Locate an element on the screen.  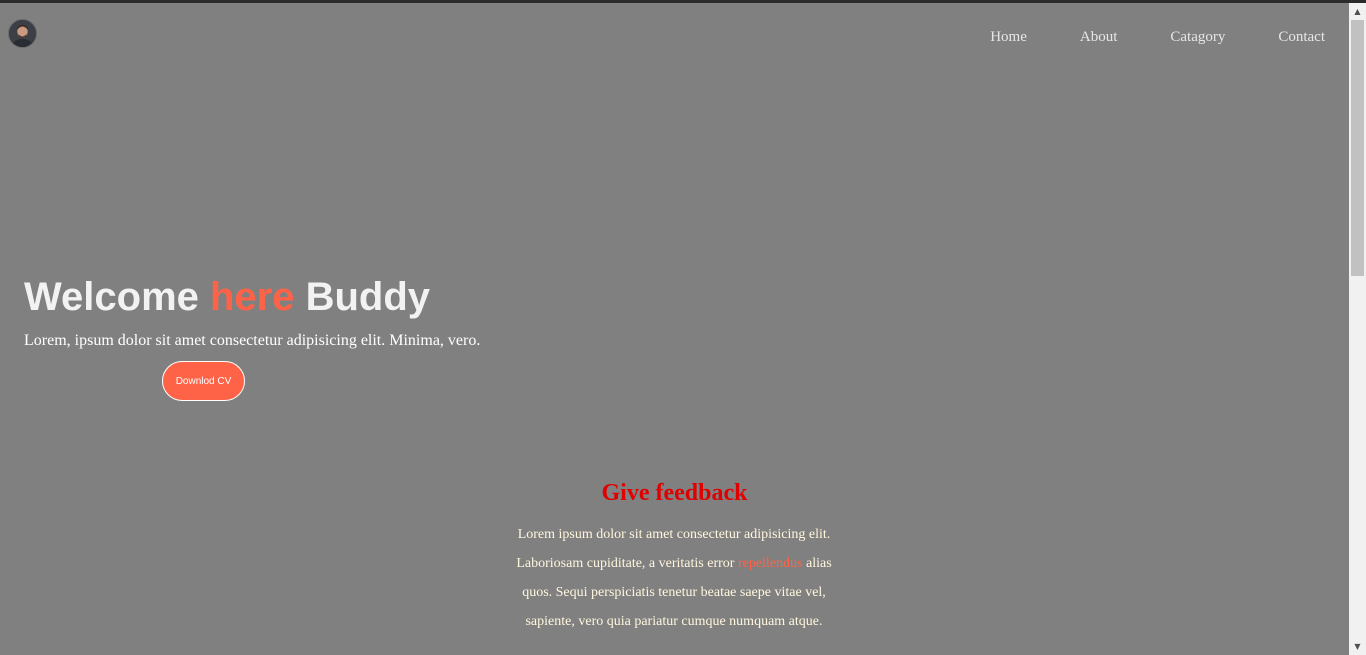
feedback-title: Give feedback is located at coordinates (674, 493).